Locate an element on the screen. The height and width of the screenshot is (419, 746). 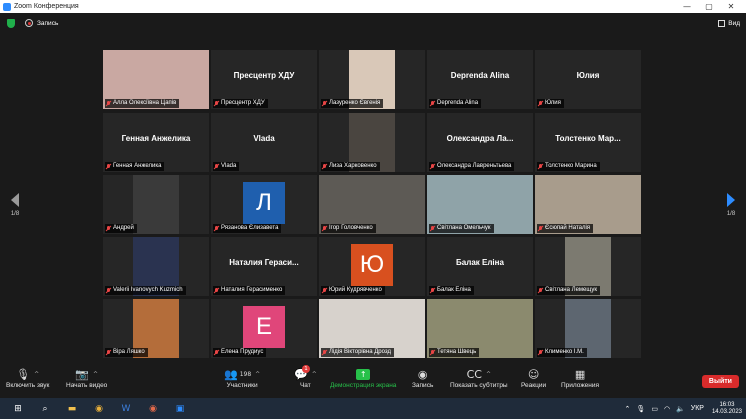
prev-page-button: 1/8 is located at coordinates (15, 205).